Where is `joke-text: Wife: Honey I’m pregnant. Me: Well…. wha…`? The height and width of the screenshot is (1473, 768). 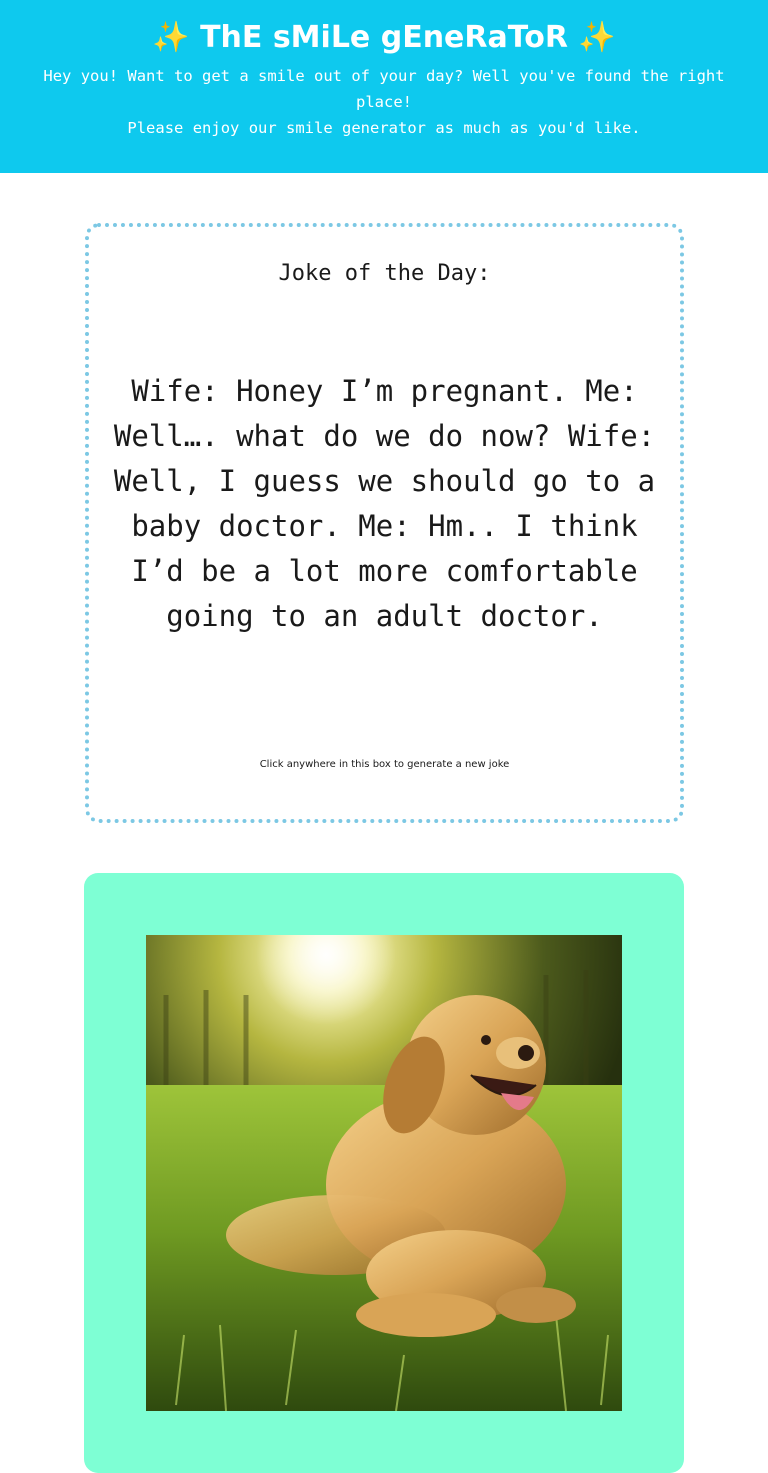
joke-text: Wife: Honey I’m pregnant. Me: Well…. wha… is located at coordinates (384, 503).